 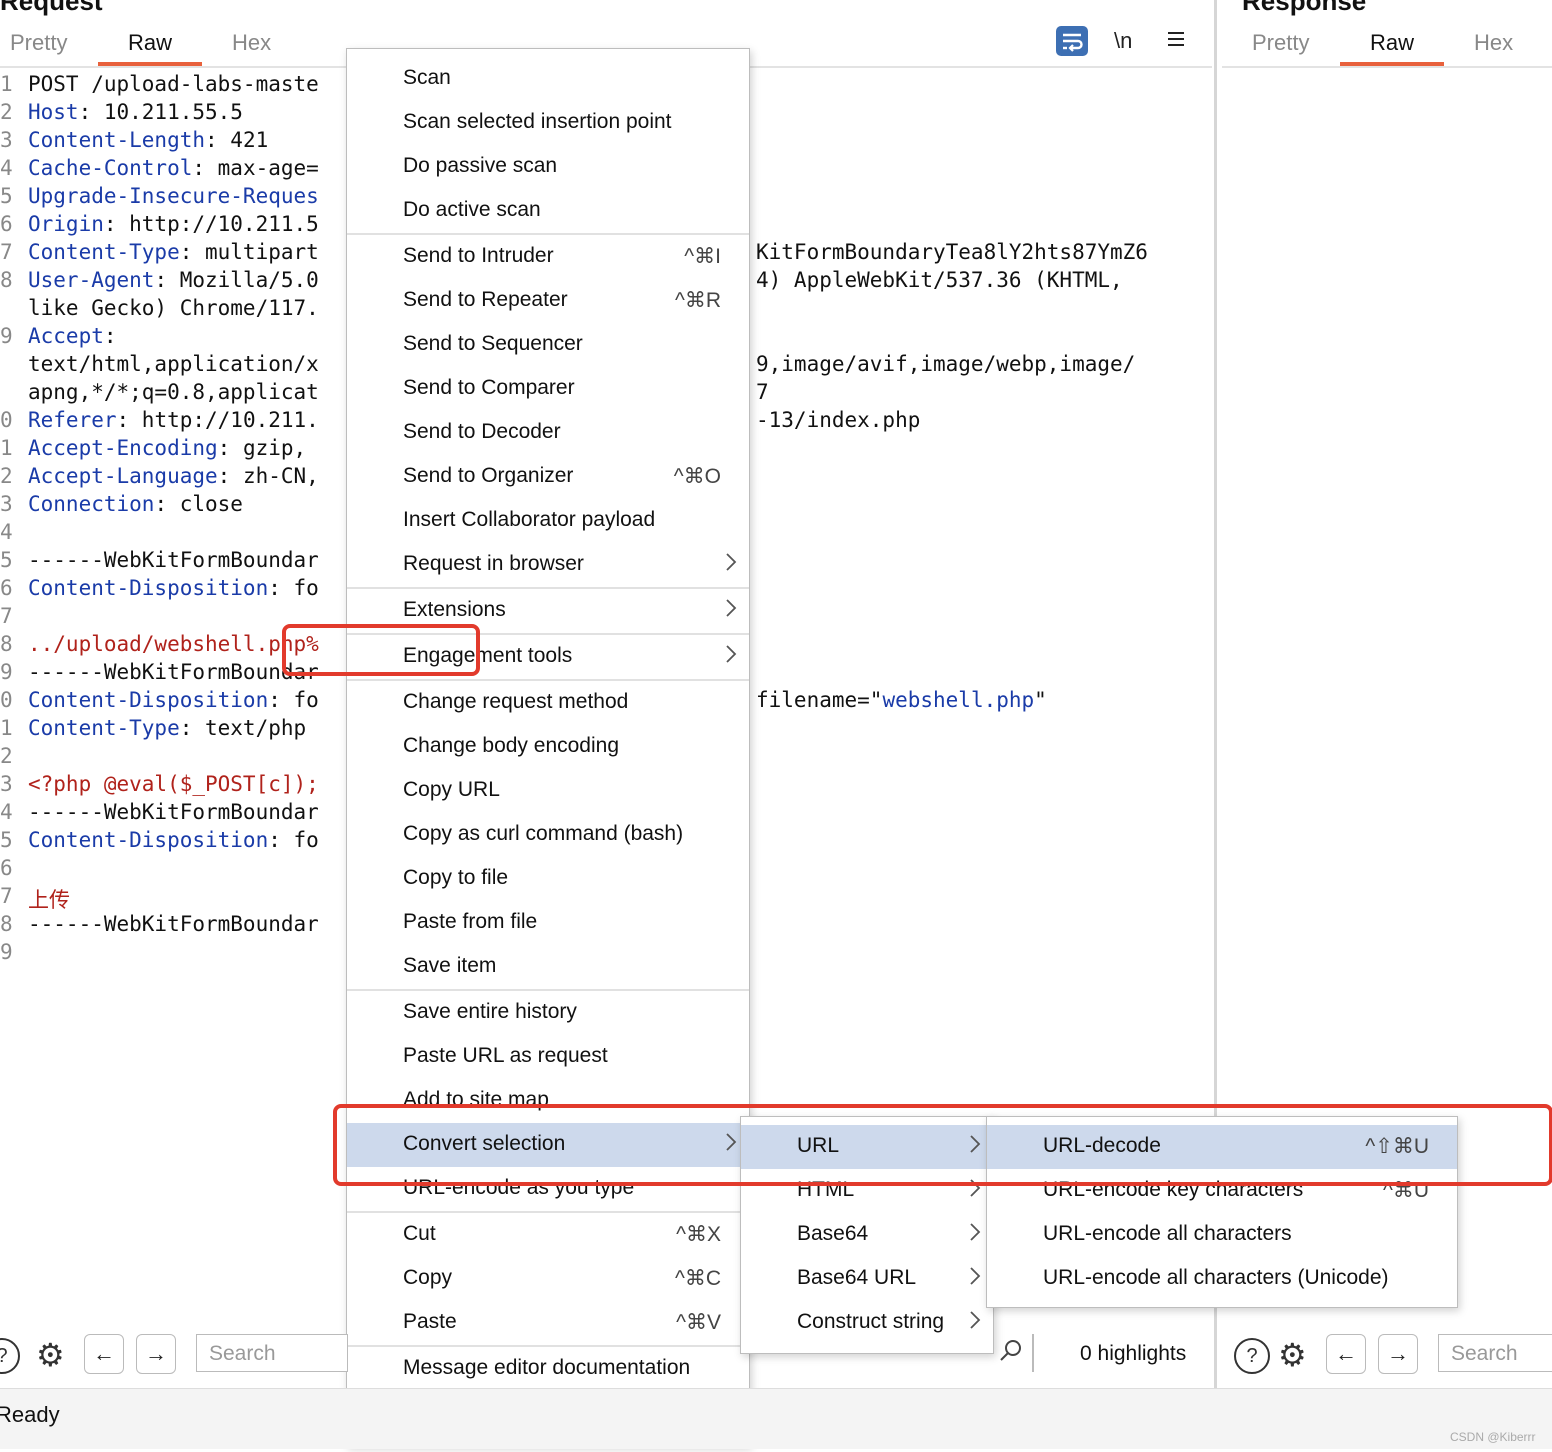 What do you see at coordinates (543, 833) in the screenshot?
I see `menu-item-label: Copy as curl command (bash)` at bounding box center [543, 833].